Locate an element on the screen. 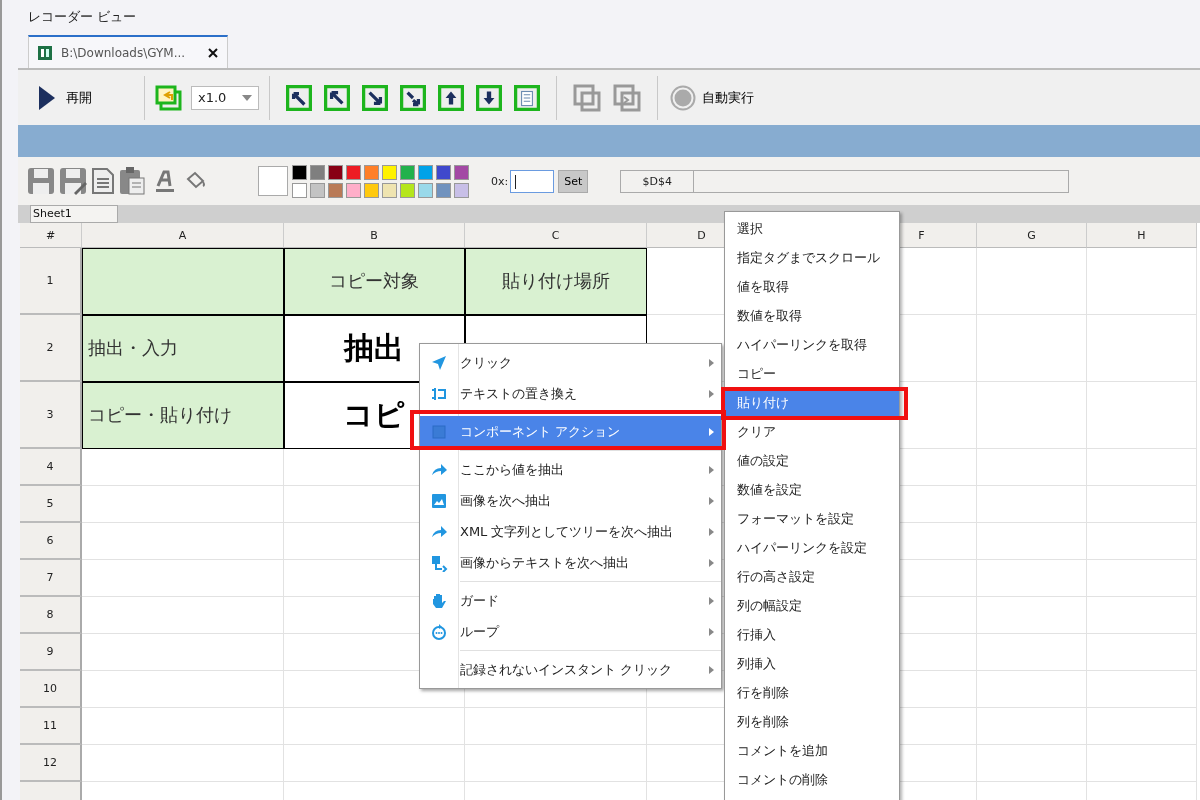 The width and height of the screenshot is (1200, 800). menu-item: 行挿入 is located at coordinates (812, 634).